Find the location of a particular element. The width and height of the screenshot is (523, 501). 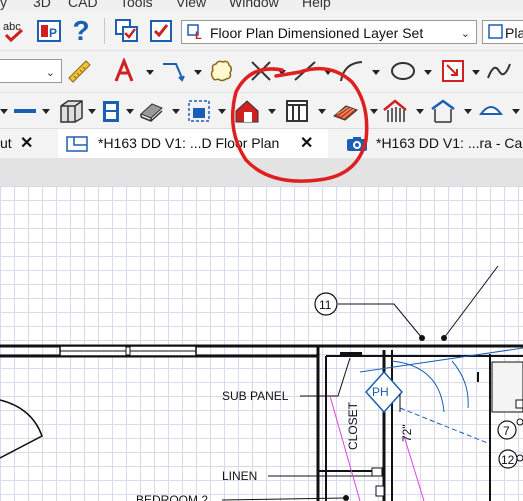

ellipse-icon is located at coordinates (403, 71).